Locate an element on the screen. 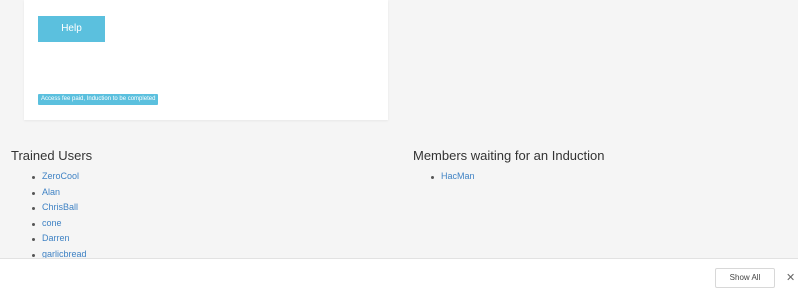  close-icon: ✕ is located at coordinates (790, 278).